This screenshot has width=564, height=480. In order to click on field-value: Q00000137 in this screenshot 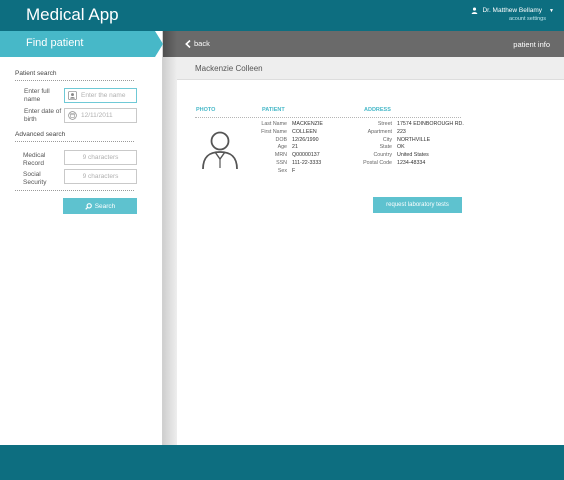, I will do `click(306, 155)`.